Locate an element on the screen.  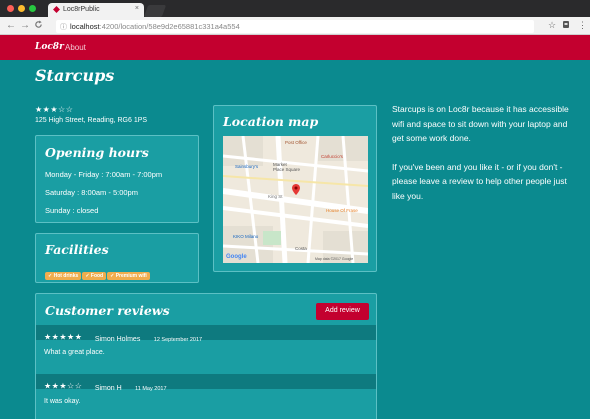
hours-weekday: Monday - Friday : 7:00am - 7:00pm is located at coordinates (104, 174).